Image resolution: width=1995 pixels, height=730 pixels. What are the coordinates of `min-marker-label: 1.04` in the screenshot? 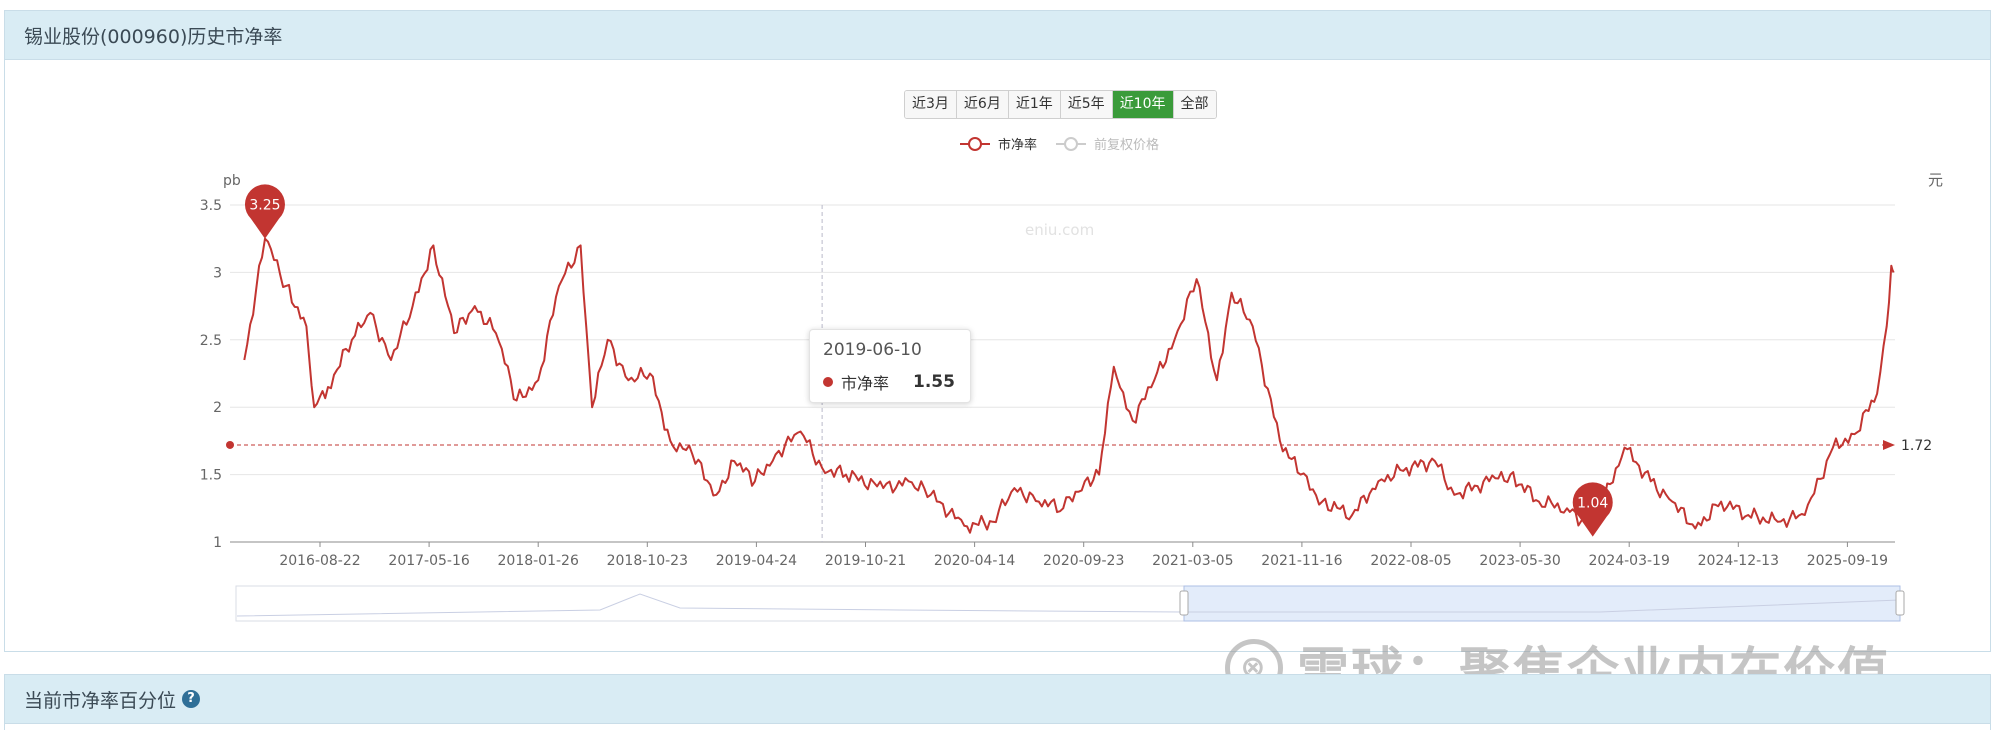 It's located at (1592, 504).